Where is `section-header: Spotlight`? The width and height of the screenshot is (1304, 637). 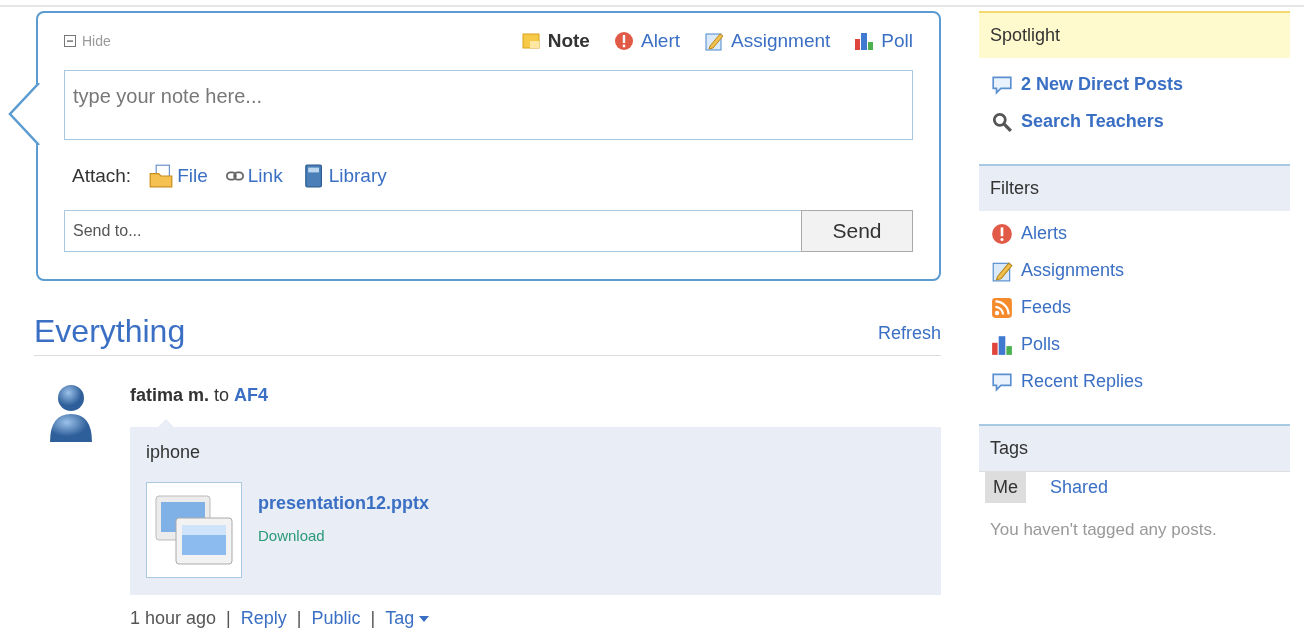 section-header: Spotlight is located at coordinates (1134, 34).